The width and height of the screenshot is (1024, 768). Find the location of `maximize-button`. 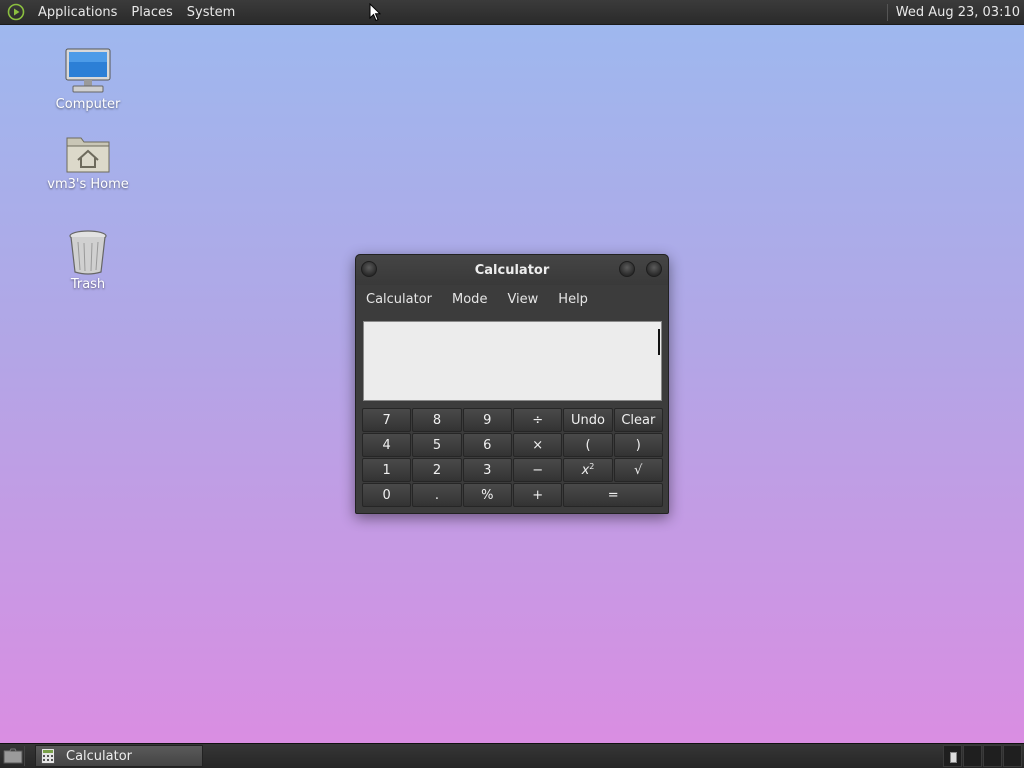

maximize-button is located at coordinates (654, 269).